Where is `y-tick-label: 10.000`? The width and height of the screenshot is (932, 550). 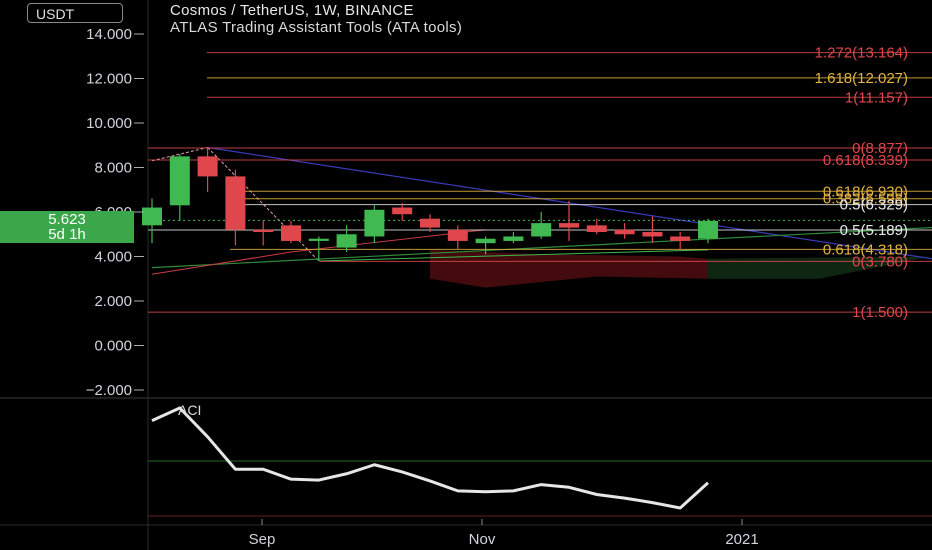
y-tick-label: 10.000 is located at coordinates (109, 123).